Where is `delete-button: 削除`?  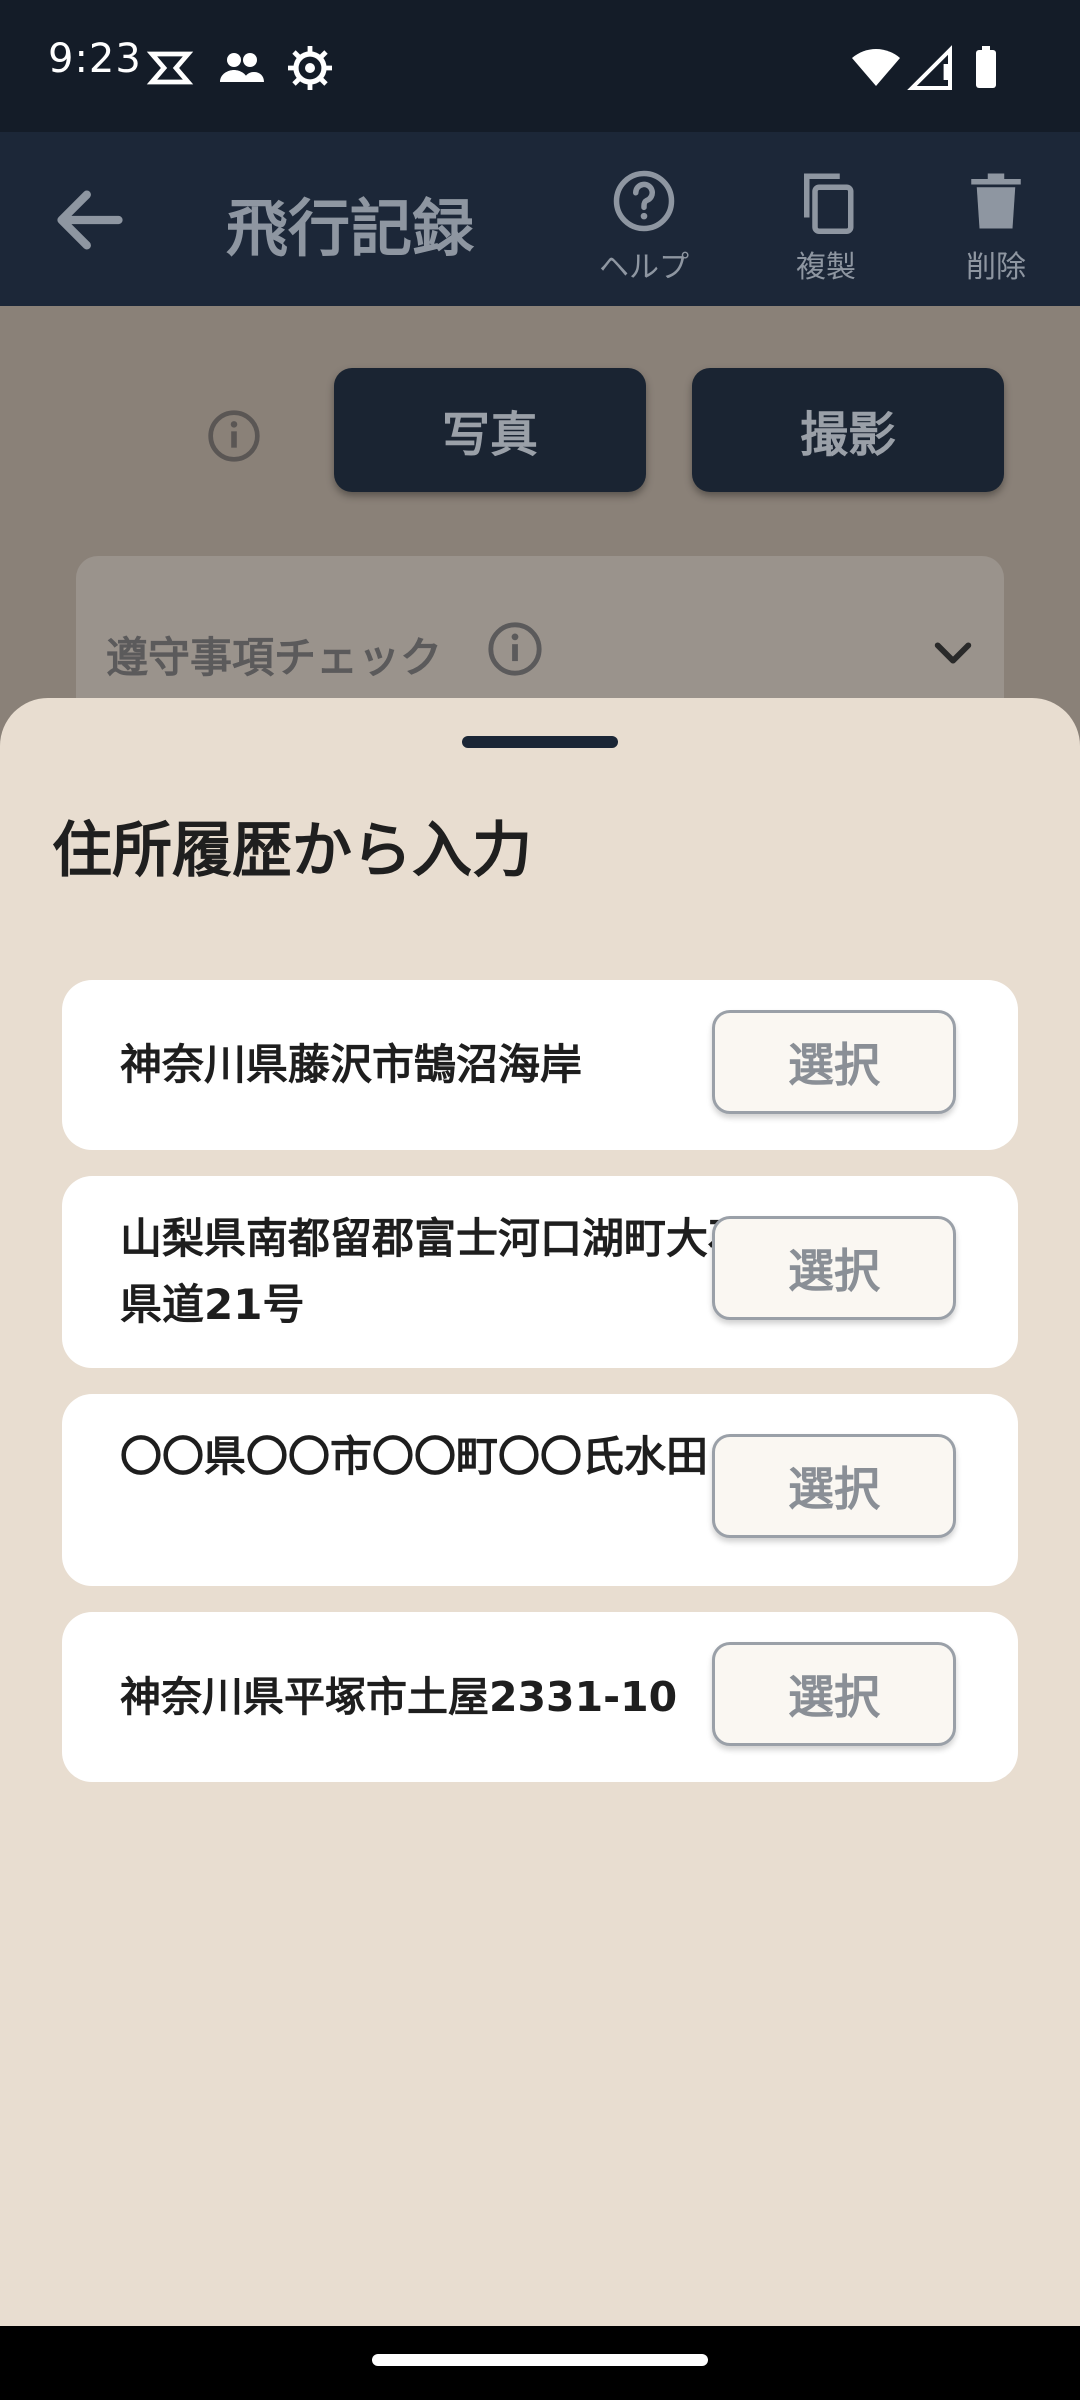
delete-button: 削除 is located at coordinates (996, 233).